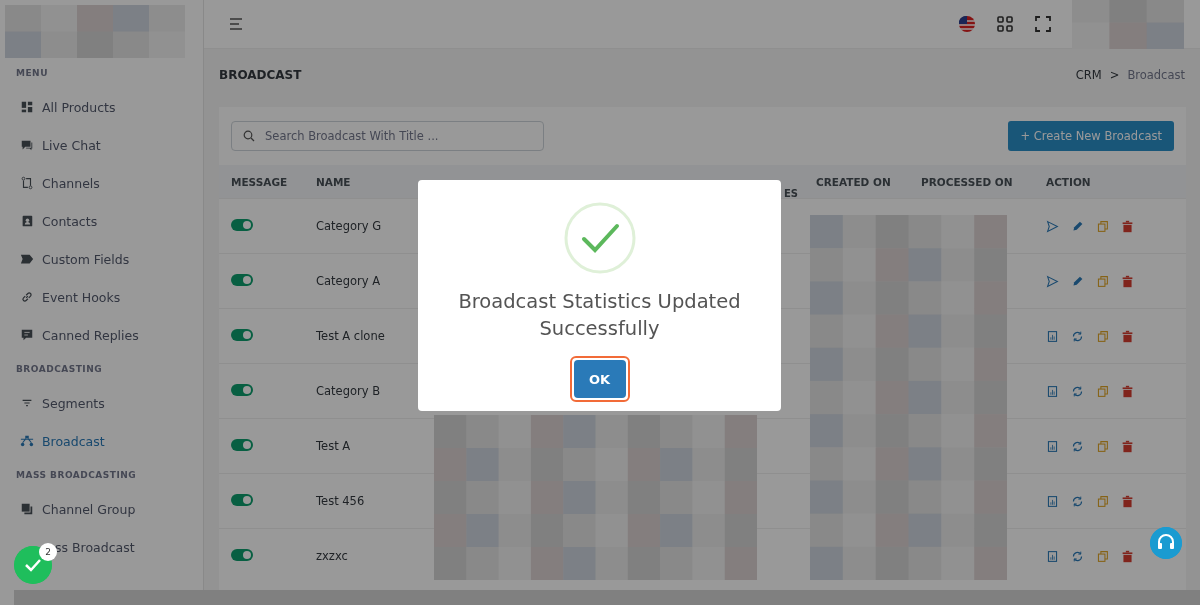 This screenshot has width=1200, height=605. I want to click on broadcast-icon, so click(27, 441).